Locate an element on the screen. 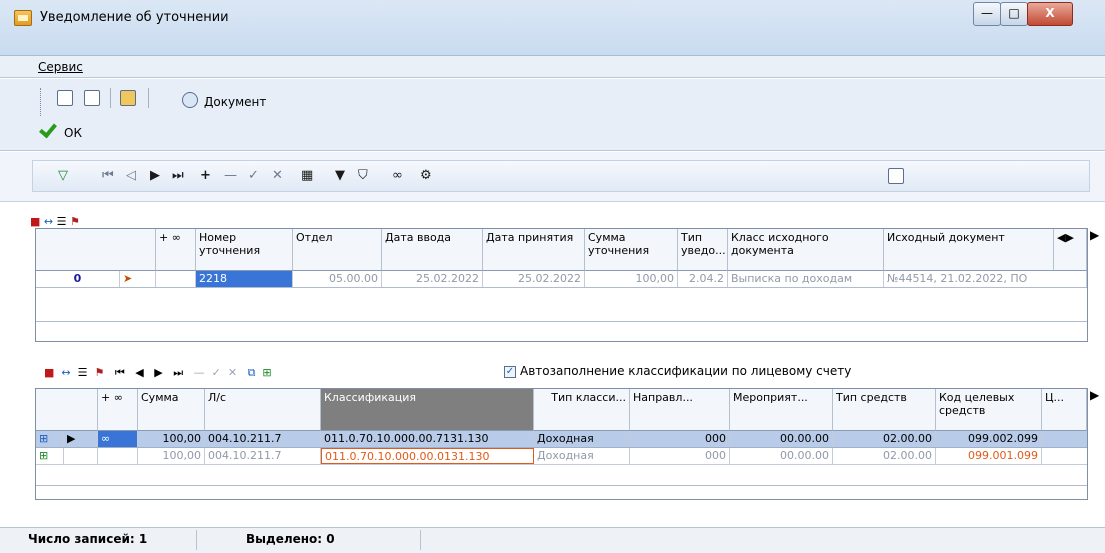  check-document-icon is located at coordinates (92, 98).